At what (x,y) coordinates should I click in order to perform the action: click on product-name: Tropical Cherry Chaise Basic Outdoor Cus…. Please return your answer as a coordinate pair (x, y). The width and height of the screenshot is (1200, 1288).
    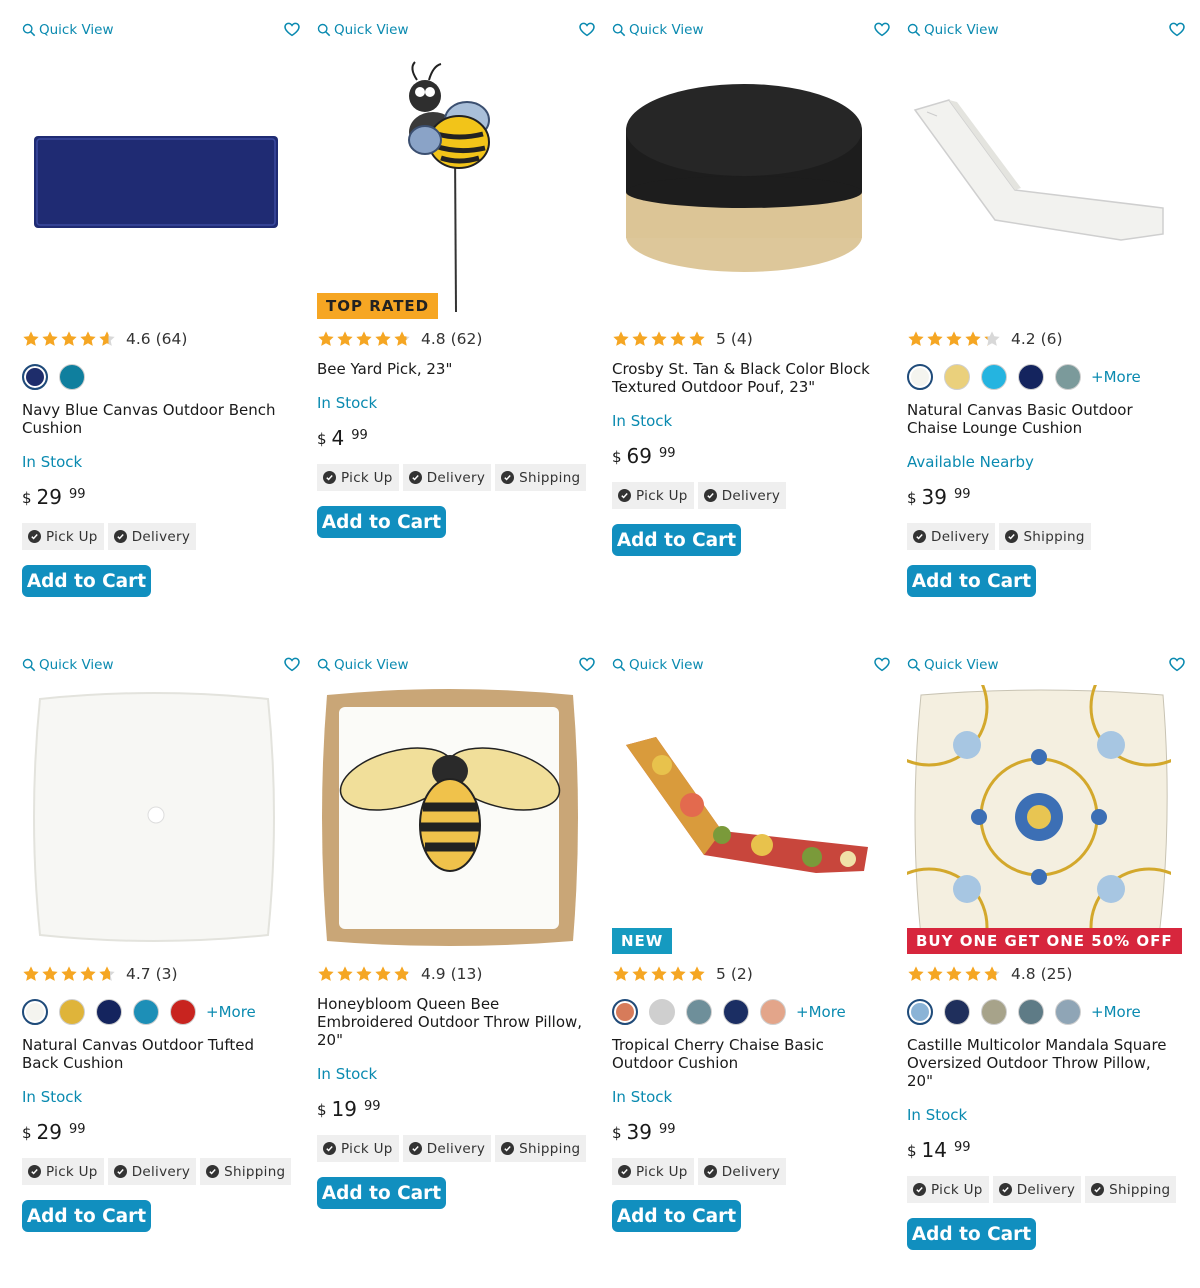
    Looking at the image, I should click on (747, 1054).